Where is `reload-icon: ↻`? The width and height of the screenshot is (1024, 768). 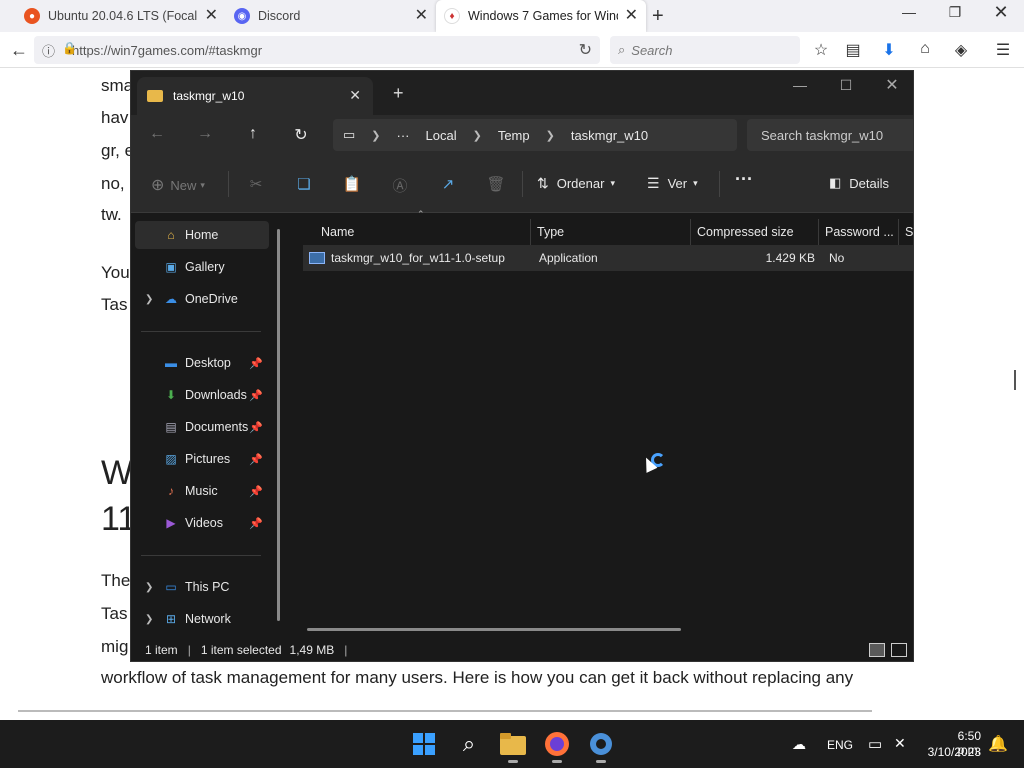
reload-icon: ↻ is located at coordinates (585, 50).